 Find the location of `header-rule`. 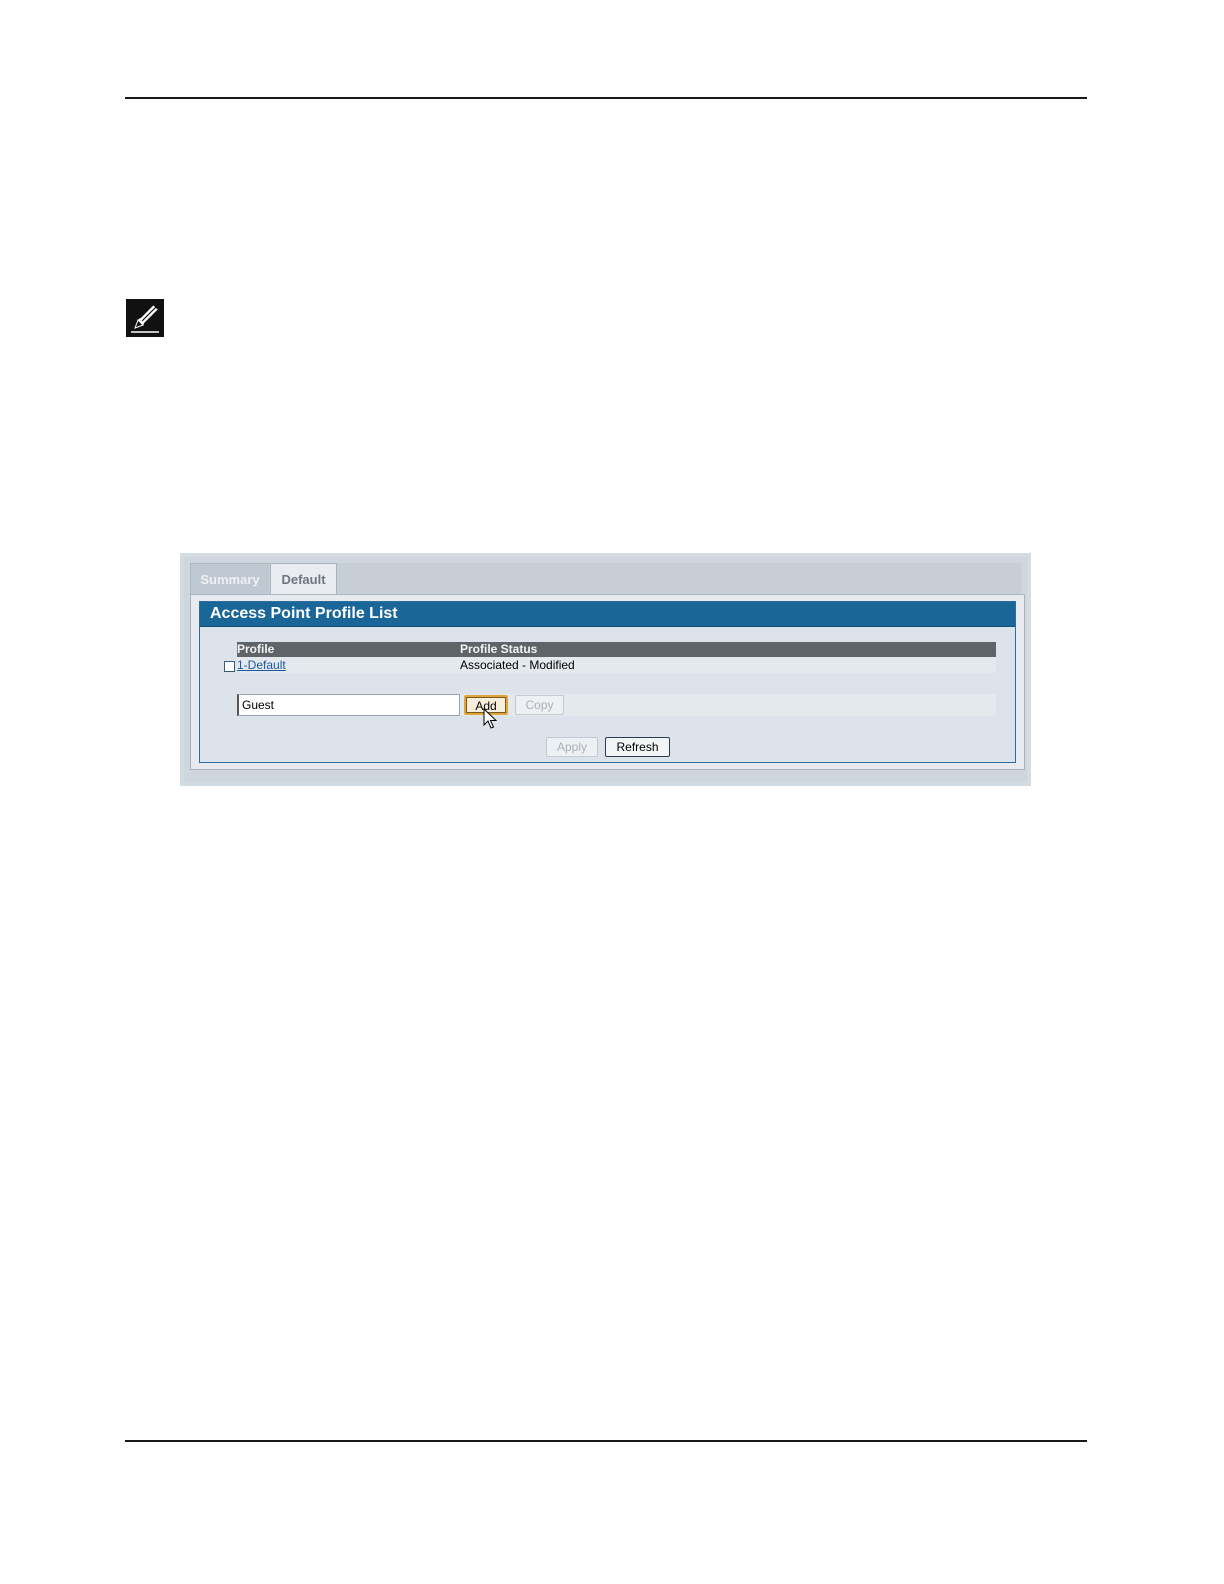

header-rule is located at coordinates (606, 98).